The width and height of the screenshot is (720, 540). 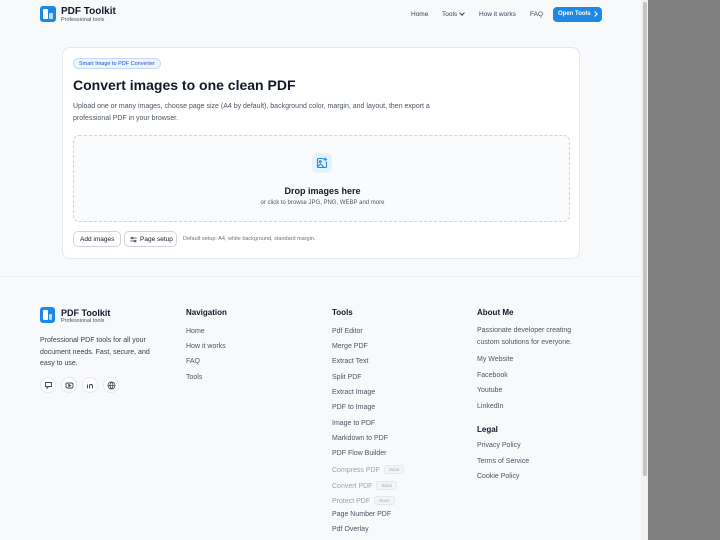 What do you see at coordinates (83, 321) in the screenshot?
I see `footer-tagline: Professional tools` at bounding box center [83, 321].